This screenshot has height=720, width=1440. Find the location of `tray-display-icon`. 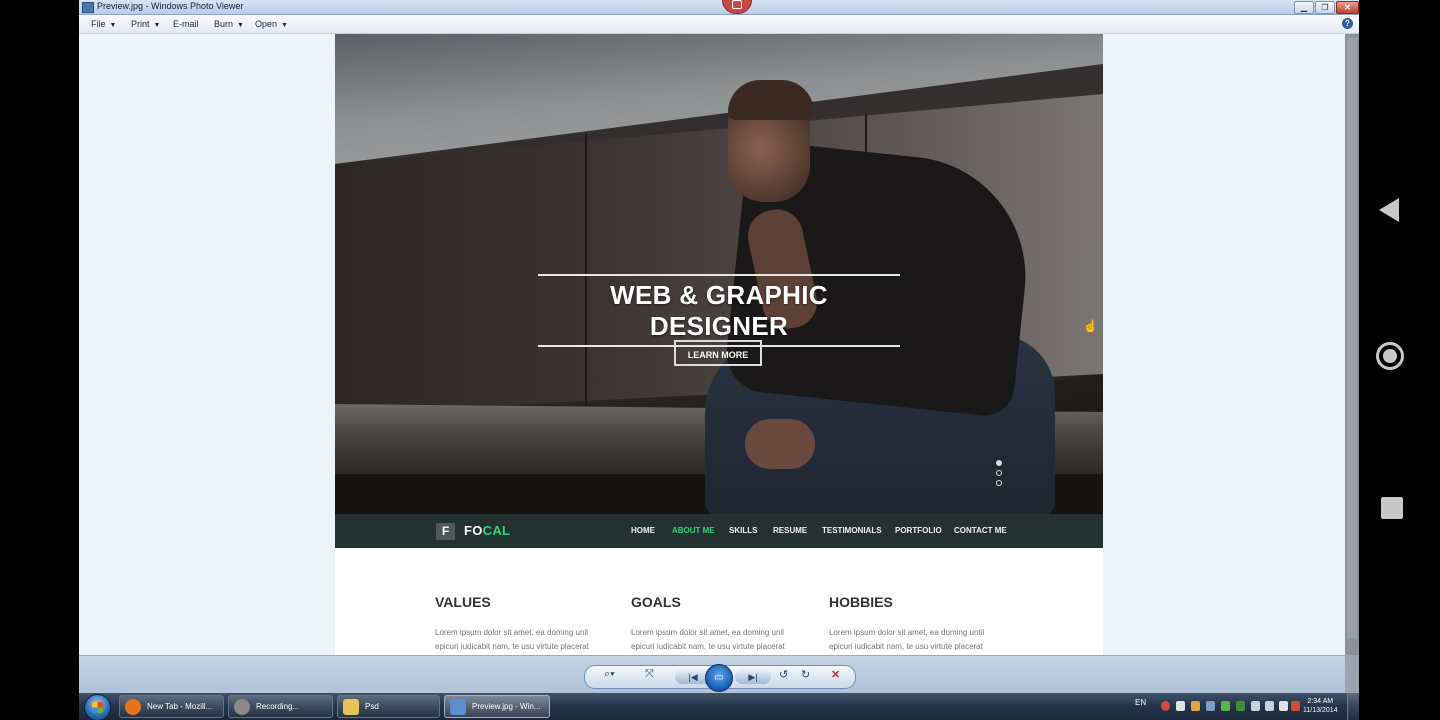

tray-display-icon is located at coordinates (1255, 706).